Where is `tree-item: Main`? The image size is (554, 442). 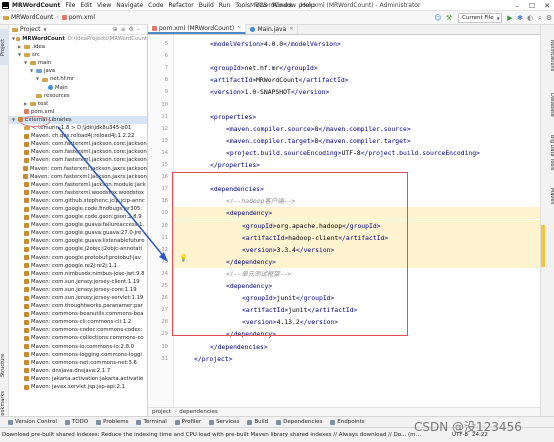 tree-item: Main is located at coordinates (78, 88).